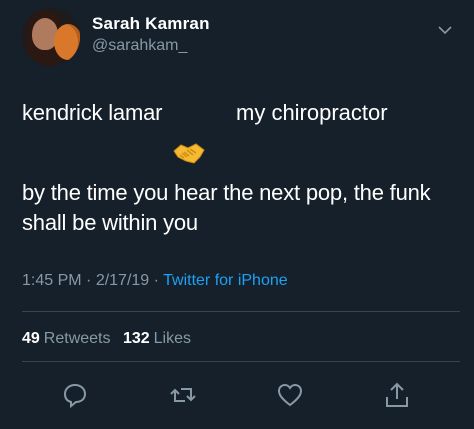 The image size is (474, 429). Describe the element at coordinates (139, 46) in the screenshot. I see `user-handle: @sarahkam_` at that location.